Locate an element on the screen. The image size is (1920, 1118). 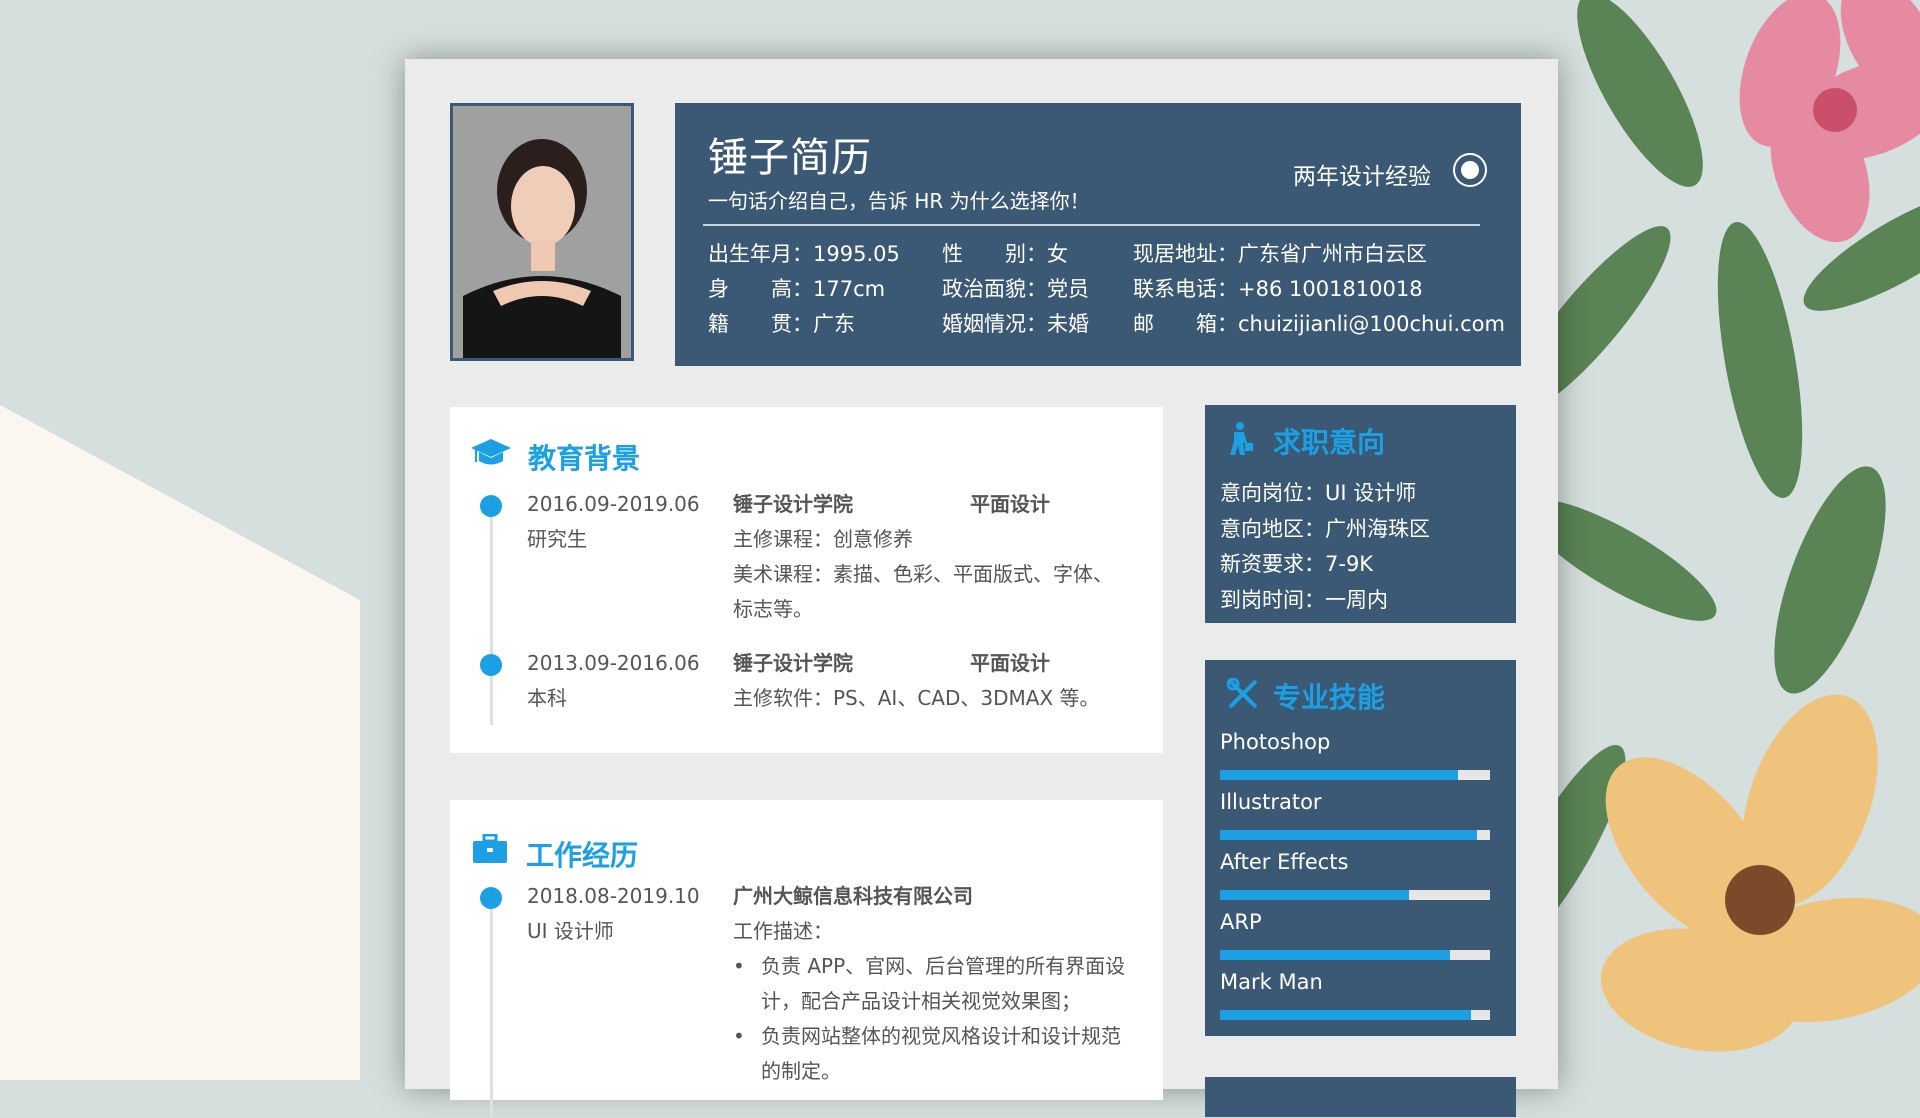
work-bullet-1-line-1: 负责 APP、官网、后台管理的所有界面设 is located at coordinates (943, 966).